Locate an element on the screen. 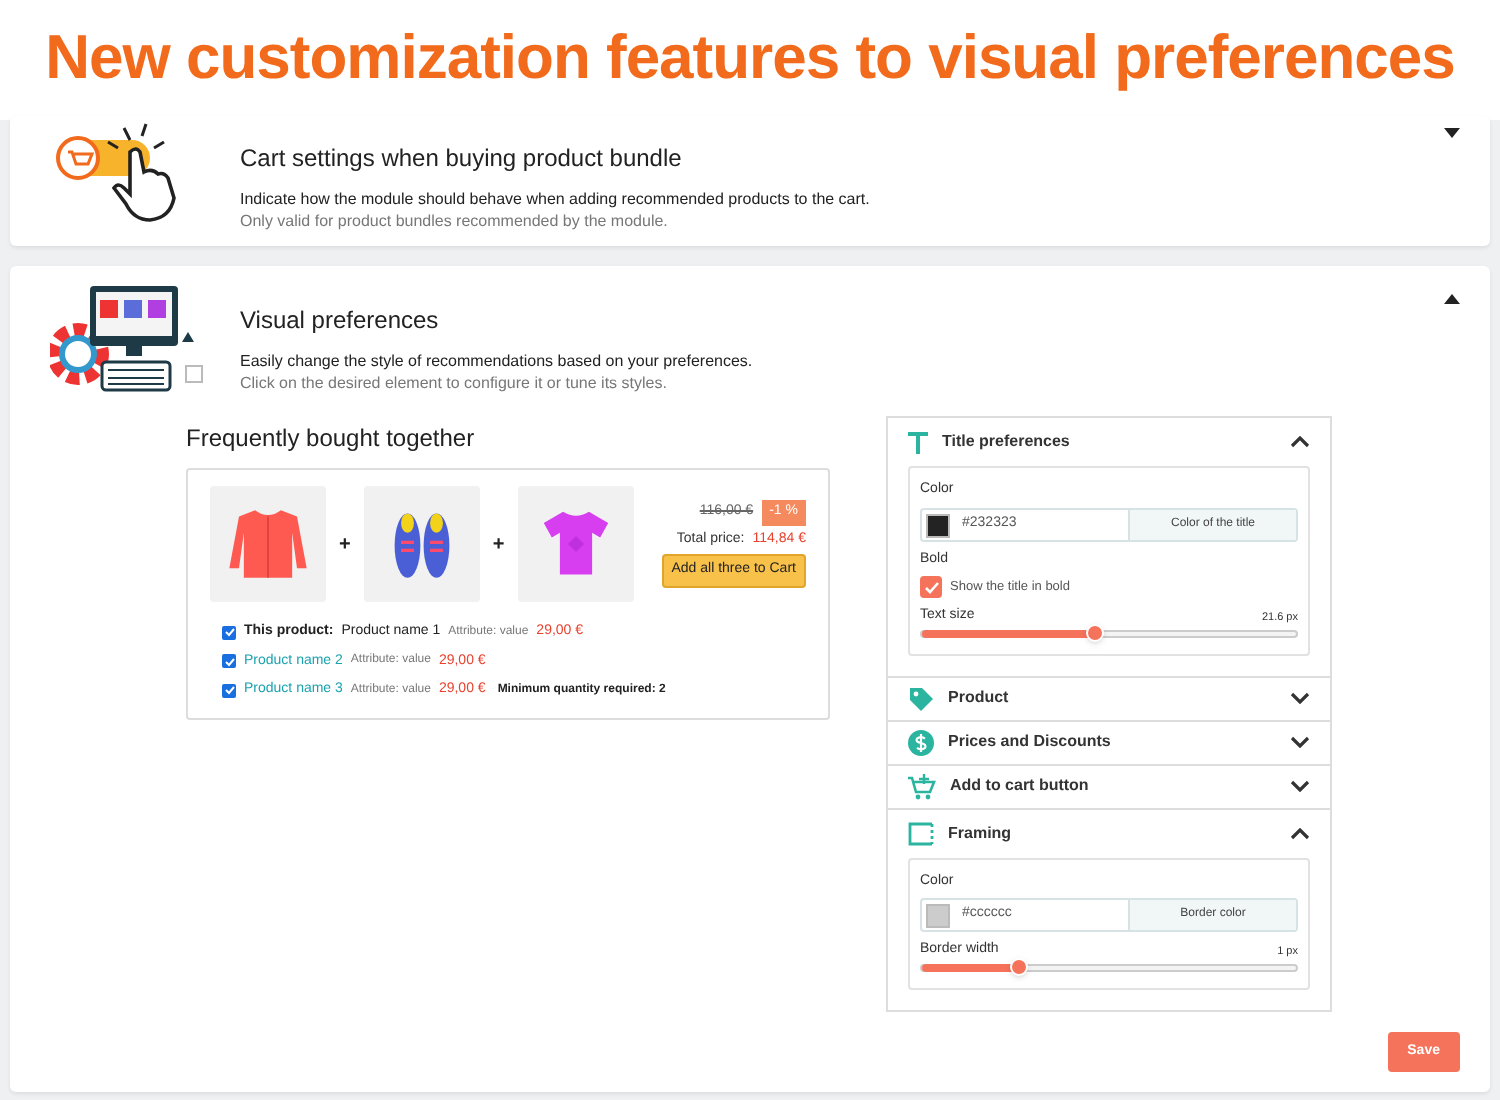 Image resolution: width=1500 pixels, height=1100 pixels. accordion-header: Product is located at coordinates (1109, 698).